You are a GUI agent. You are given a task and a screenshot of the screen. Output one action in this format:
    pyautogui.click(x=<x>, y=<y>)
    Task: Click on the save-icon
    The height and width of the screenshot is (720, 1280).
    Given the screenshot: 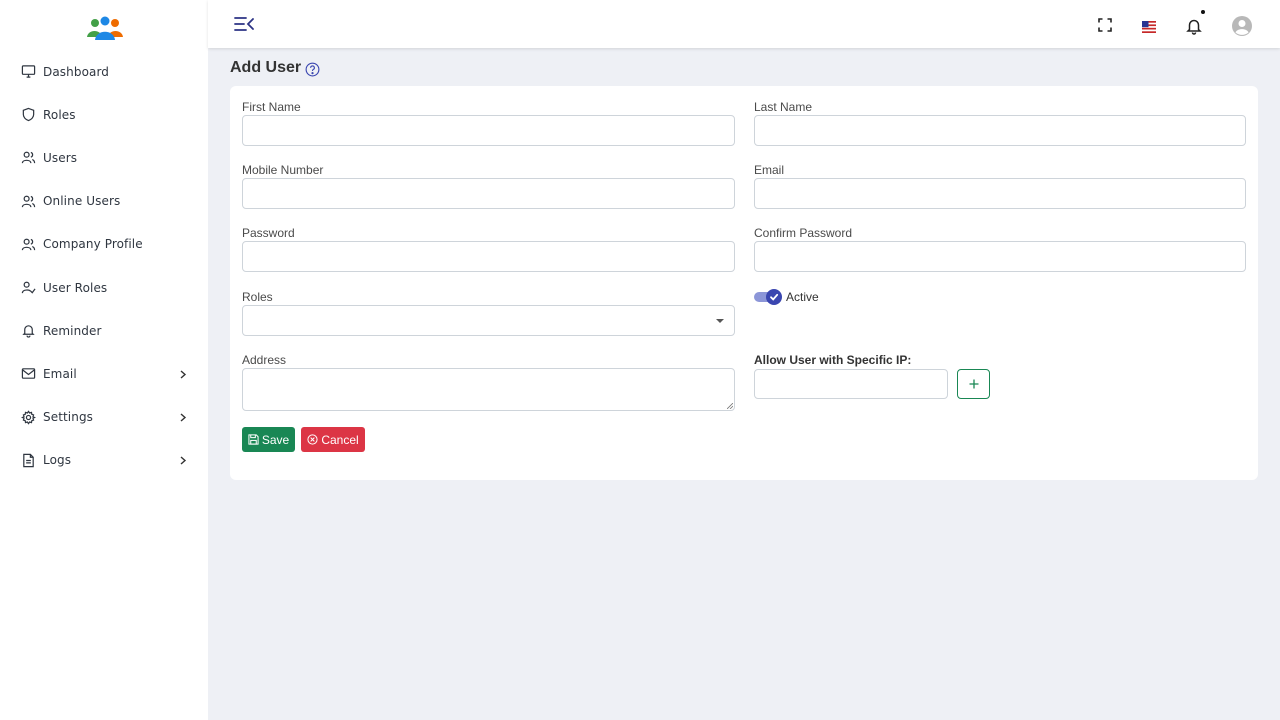 What is the action you would take?
    pyautogui.click(x=253, y=439)
    